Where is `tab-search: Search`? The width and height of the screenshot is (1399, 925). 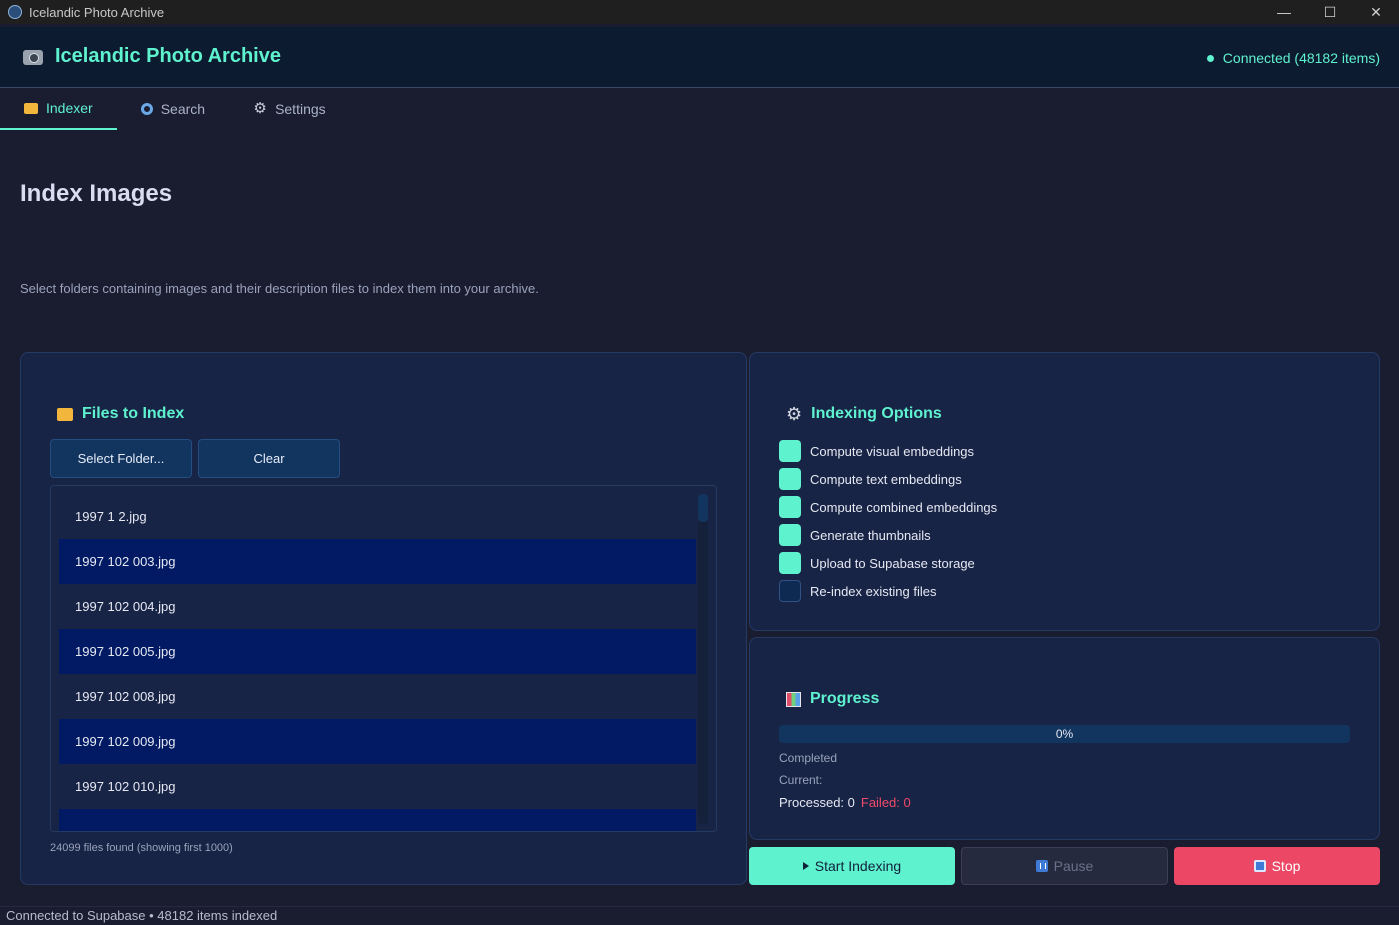
tab-search: Search is located at coordinates (173, 109).